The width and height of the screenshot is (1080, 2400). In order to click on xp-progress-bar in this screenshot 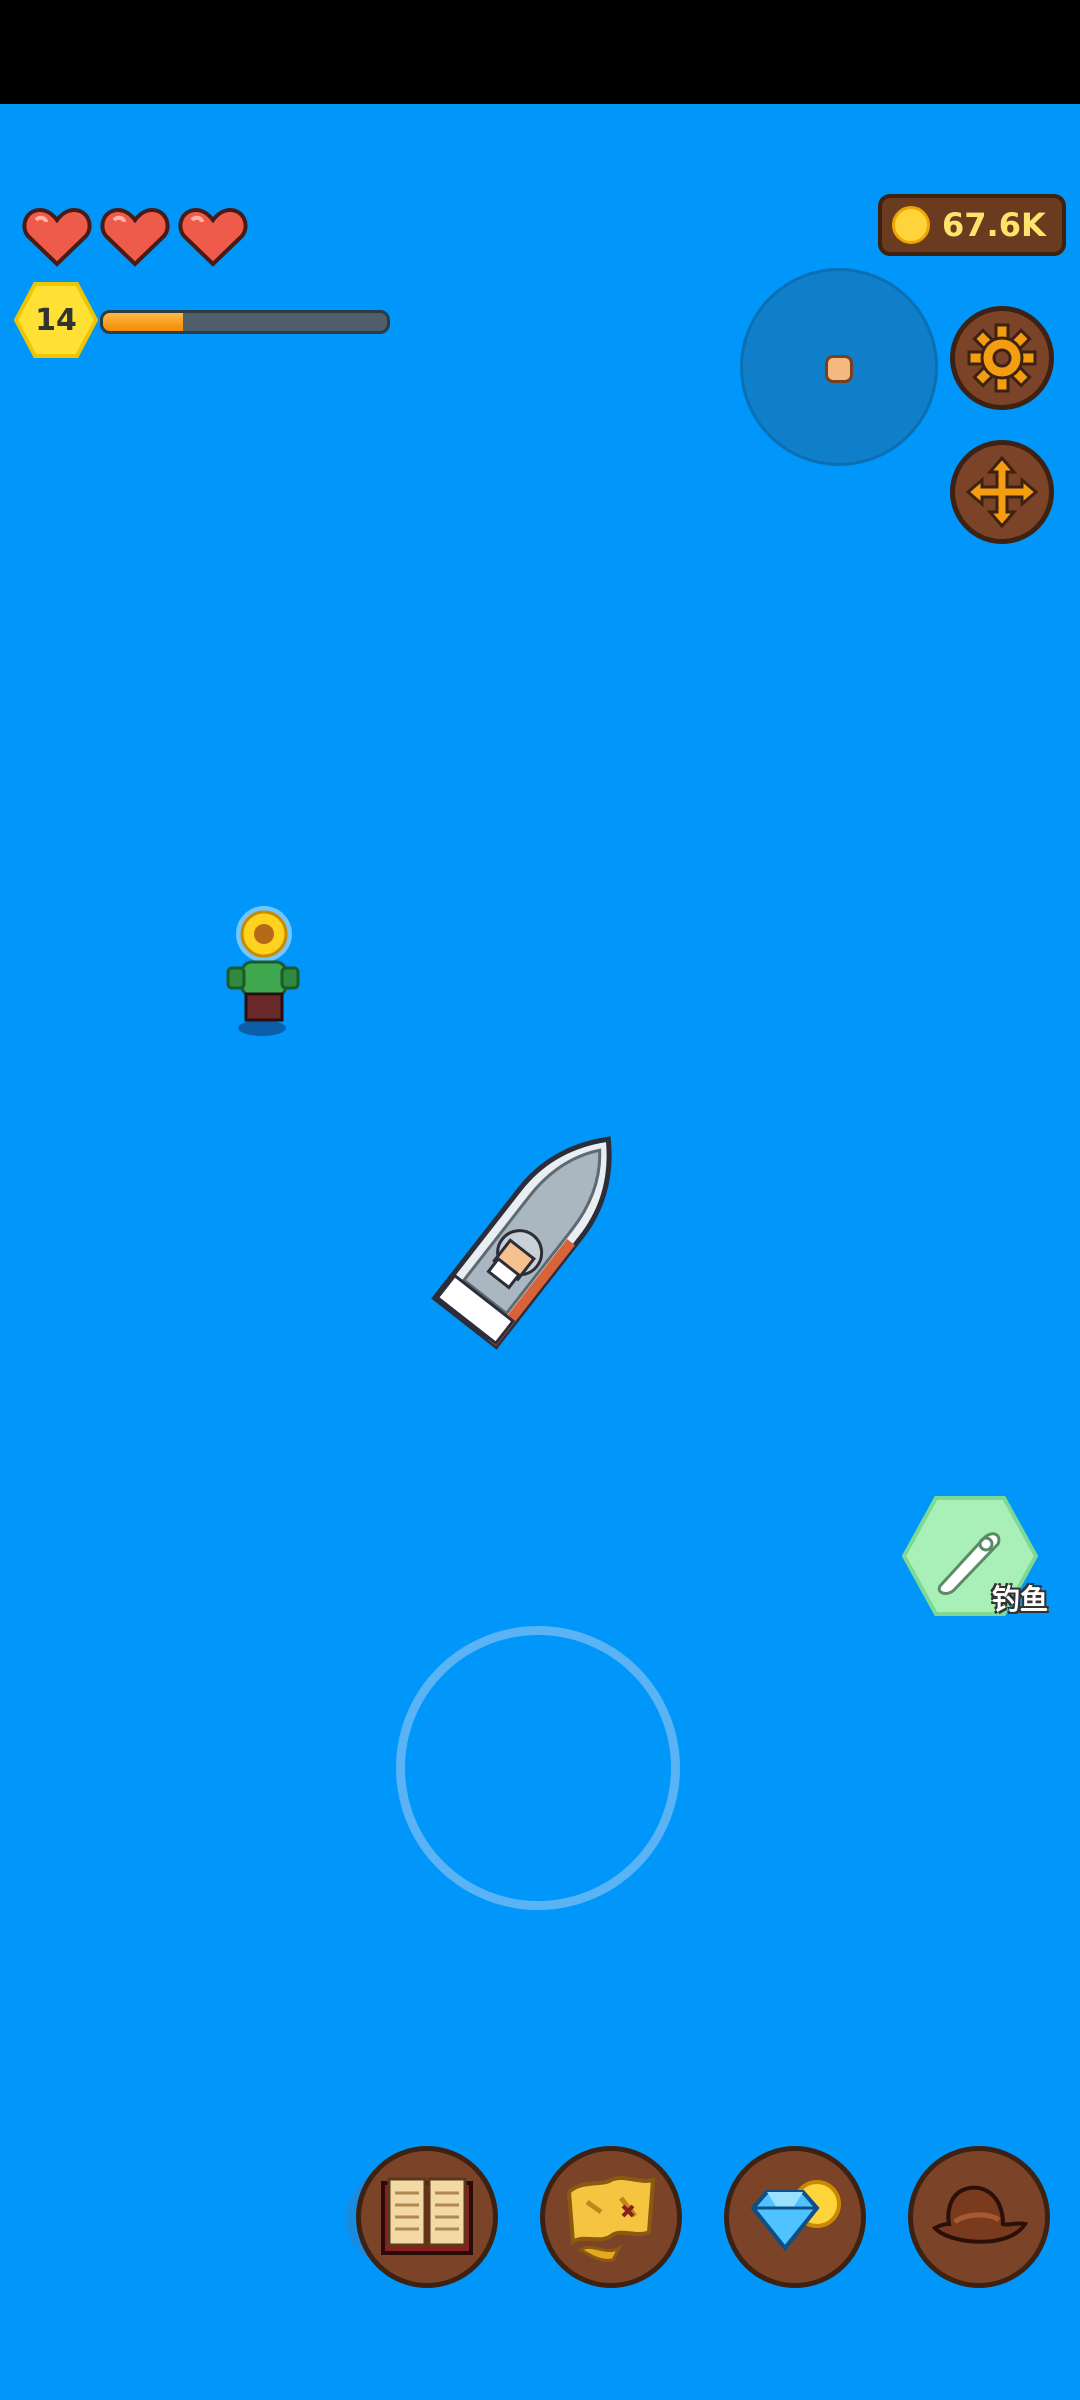, I will do `click(245, 322)`.